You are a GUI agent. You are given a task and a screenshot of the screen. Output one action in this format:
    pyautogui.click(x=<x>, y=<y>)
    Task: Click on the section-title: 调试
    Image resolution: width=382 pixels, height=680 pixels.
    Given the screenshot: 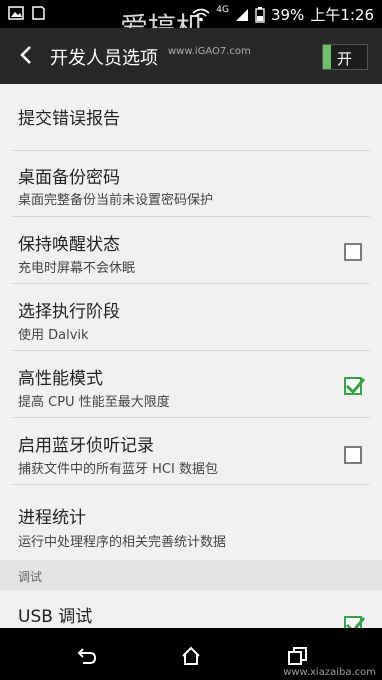 What is the action you would take?
    pyautogui.click(x=30, y=577)
    